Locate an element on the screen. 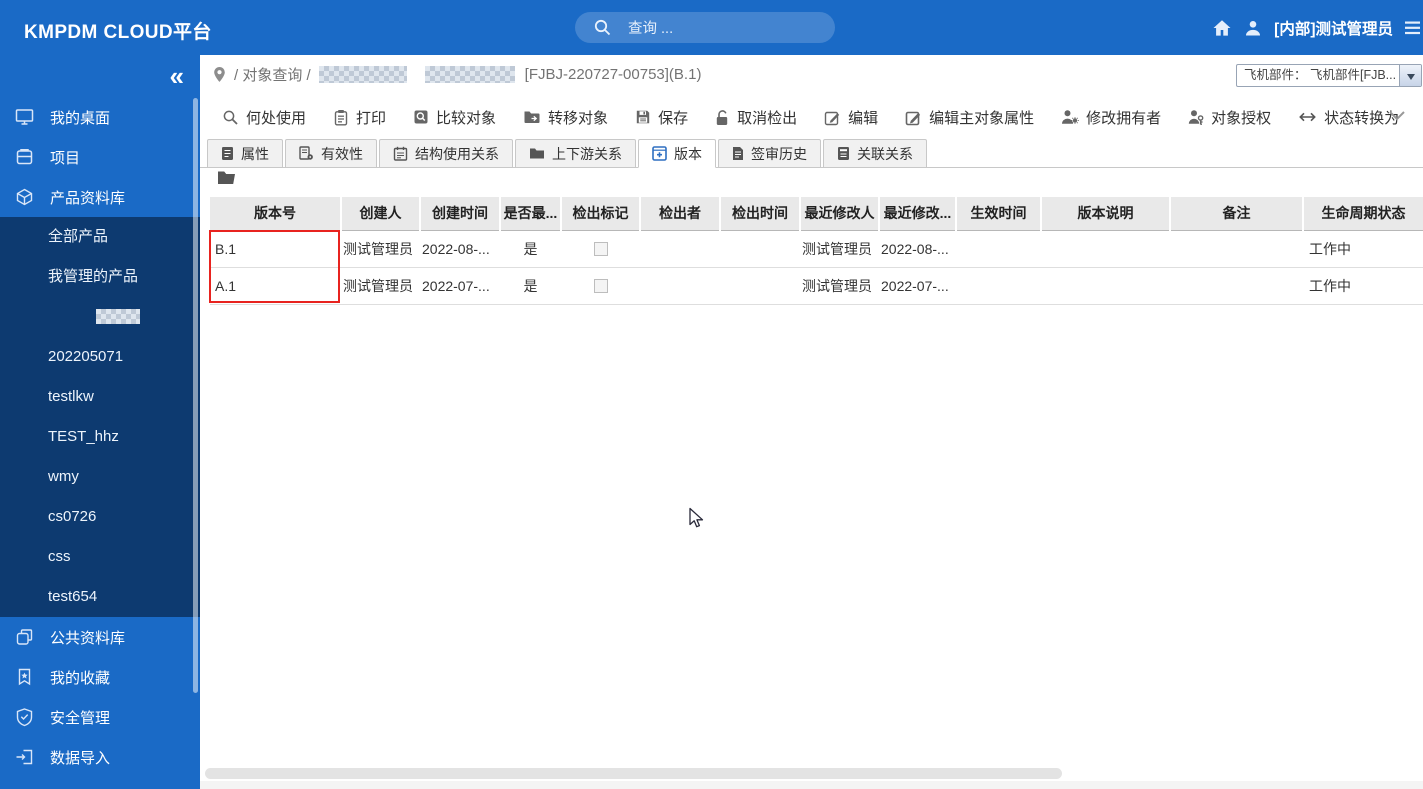 The image size is (1423, 789). sidebar-item-my-desktop: 我的桌面 is located at coordinates (100, 117).